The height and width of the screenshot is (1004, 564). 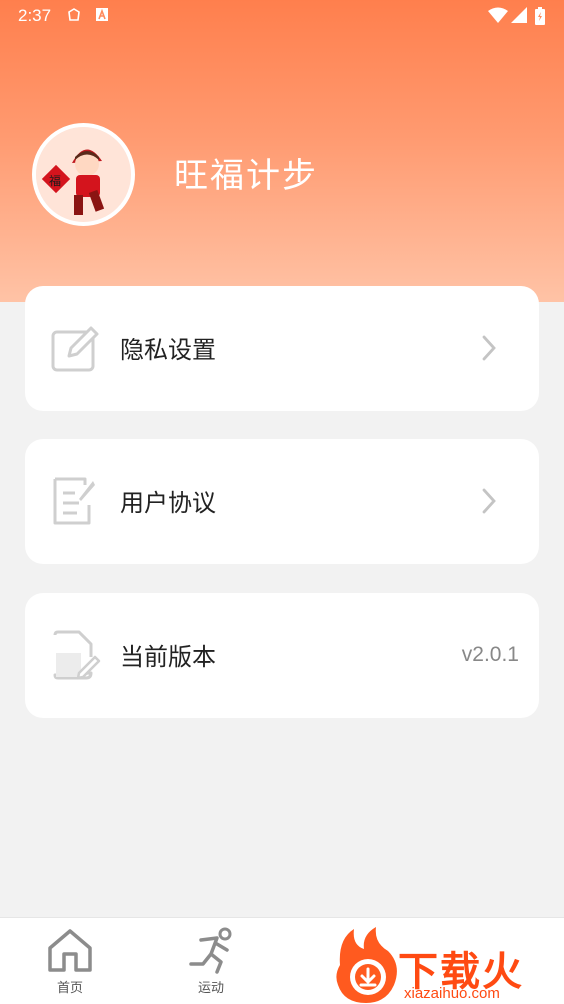 What do you see at coordinates (282, 655) in the screenshot?
I see `current-version-item: 当前版本 v2.0.1` at bounding box center [282, 655].